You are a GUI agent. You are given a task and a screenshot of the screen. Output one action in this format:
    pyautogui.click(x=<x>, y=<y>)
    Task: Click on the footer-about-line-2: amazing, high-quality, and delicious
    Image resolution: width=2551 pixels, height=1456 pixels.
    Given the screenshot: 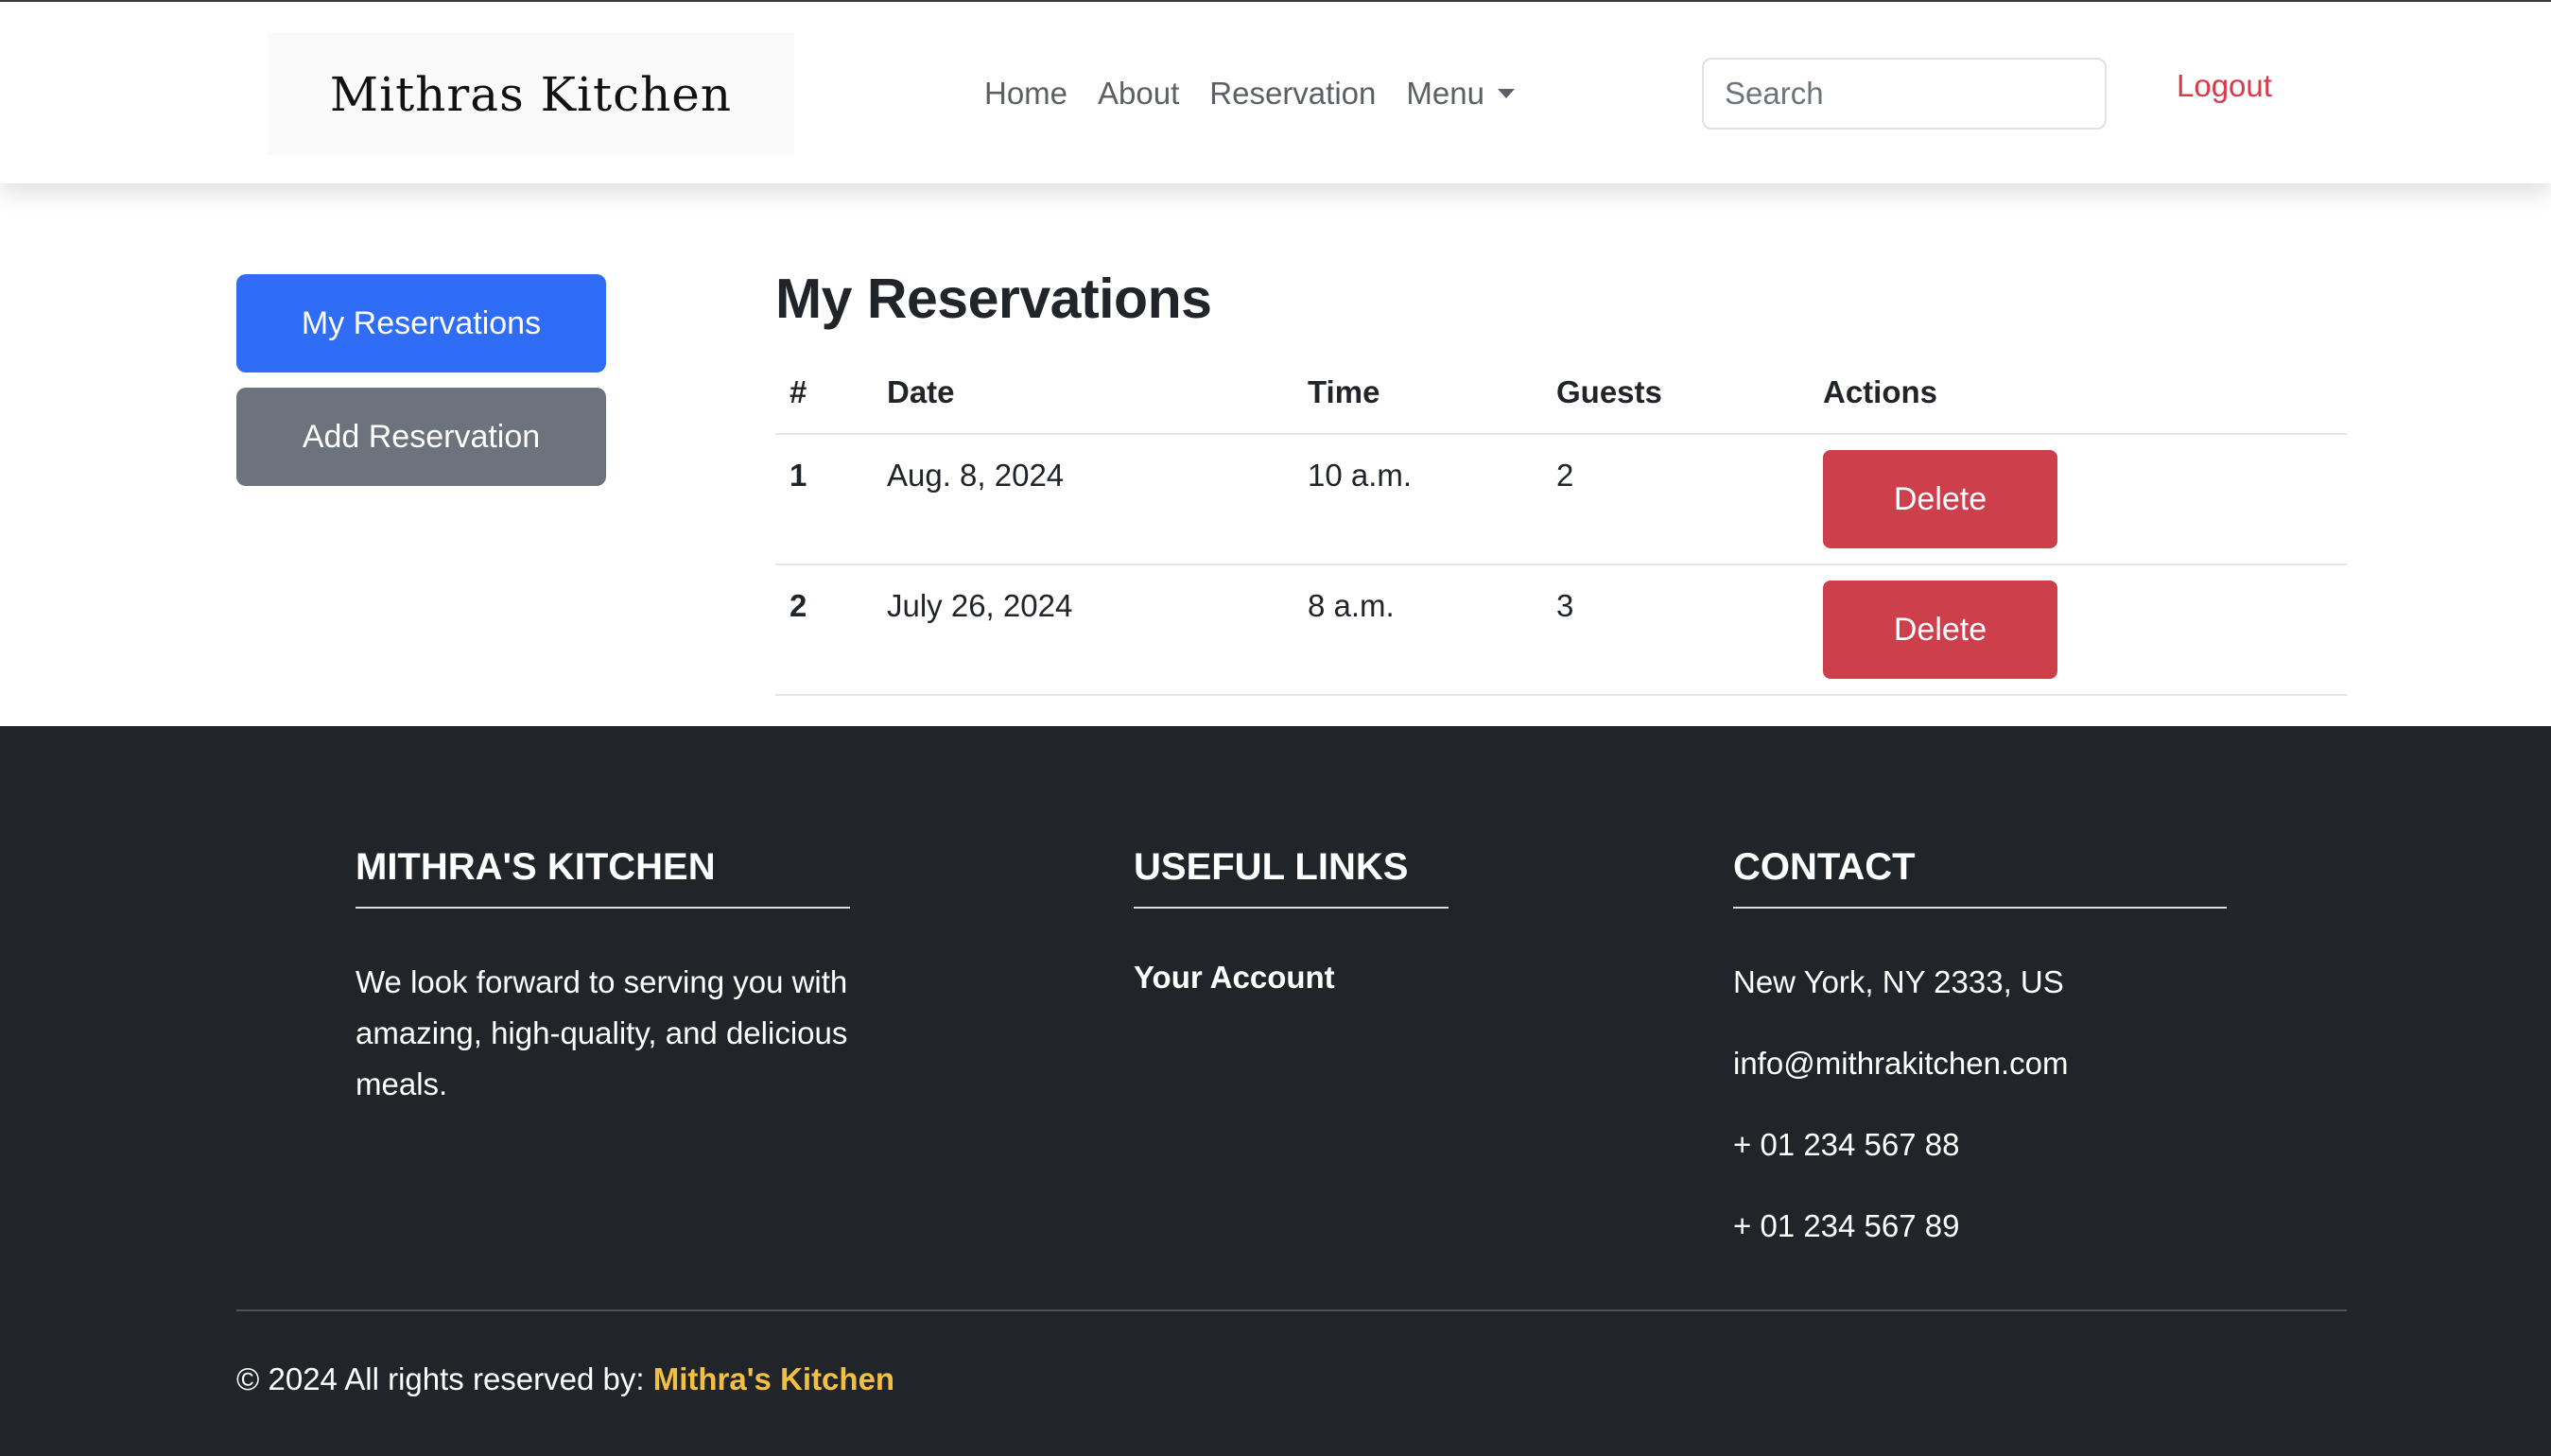 What is the action you would take?
    pyautogui.click(x=602, y=1032)
    